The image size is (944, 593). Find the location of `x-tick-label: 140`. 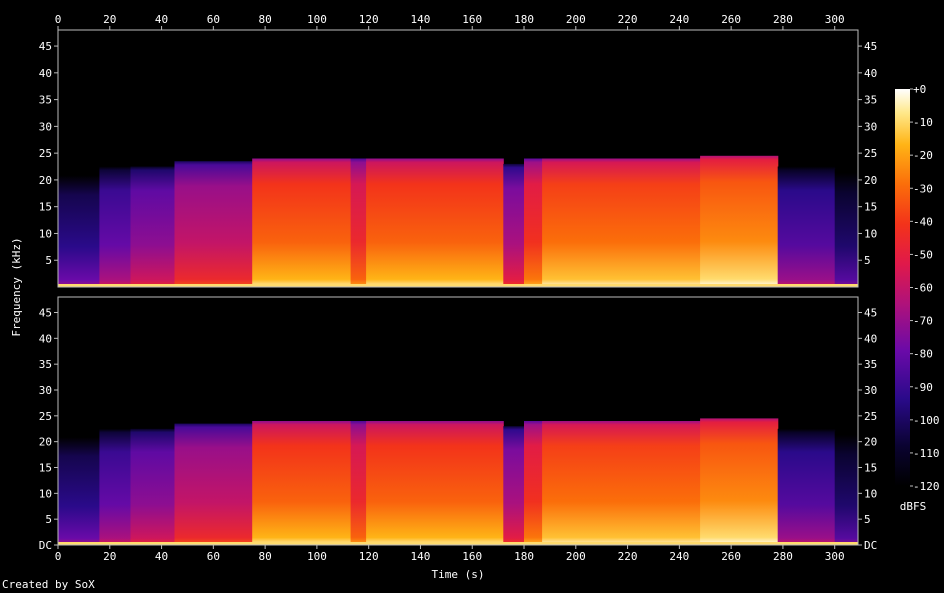

x-tick-label: 140 is located at coordinates (421, 19).